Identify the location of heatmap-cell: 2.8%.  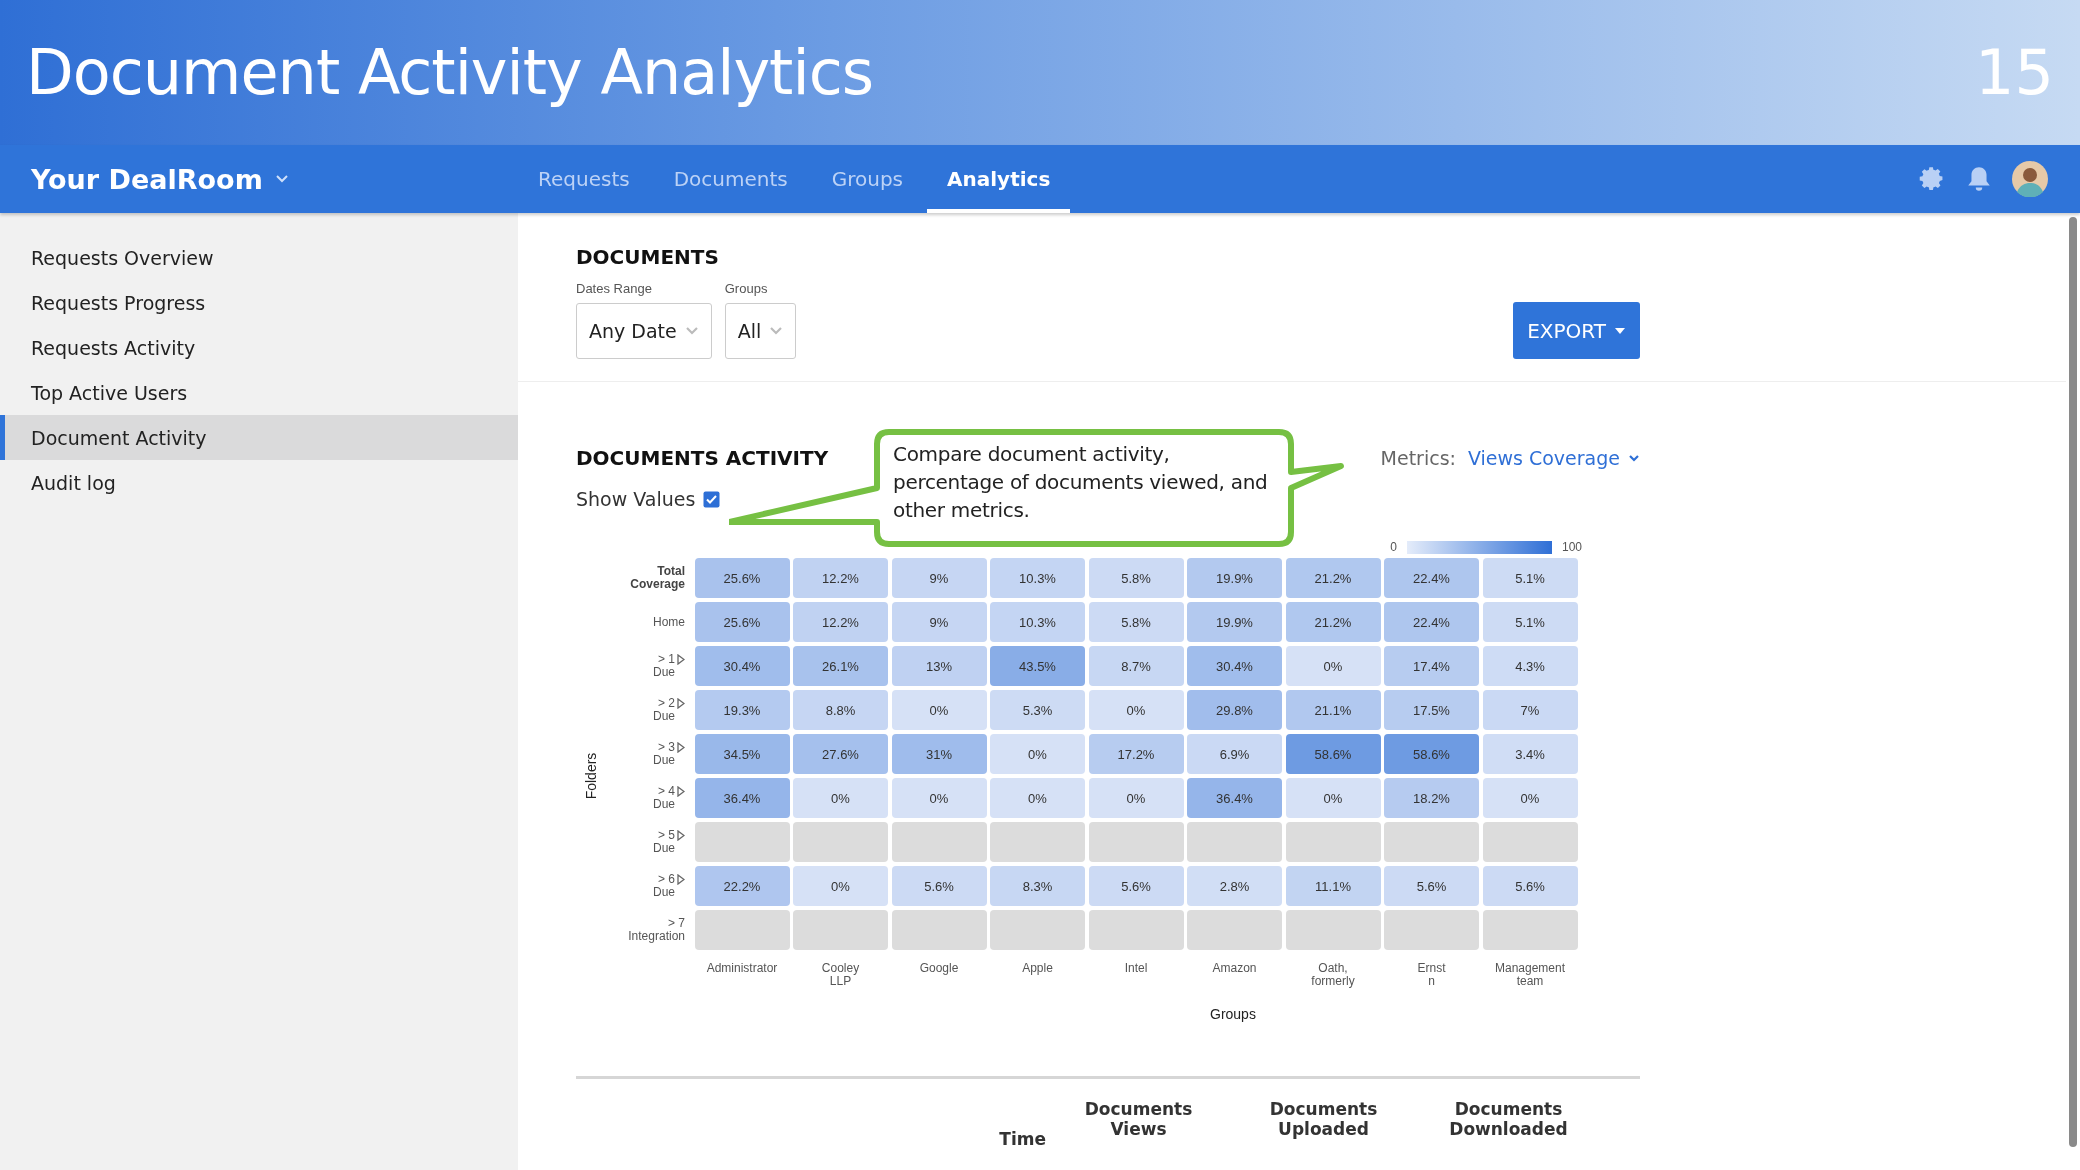
(1234, 886).